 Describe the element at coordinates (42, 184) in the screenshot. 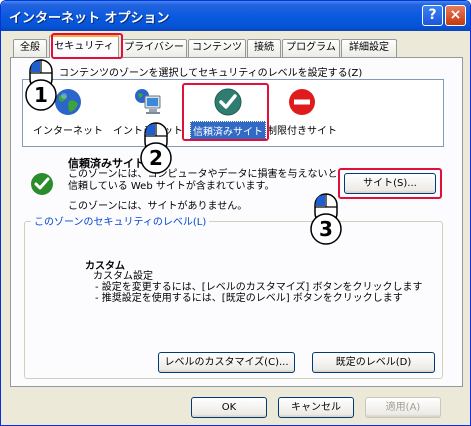

I see `trusted-sites-small-icon` at that location.